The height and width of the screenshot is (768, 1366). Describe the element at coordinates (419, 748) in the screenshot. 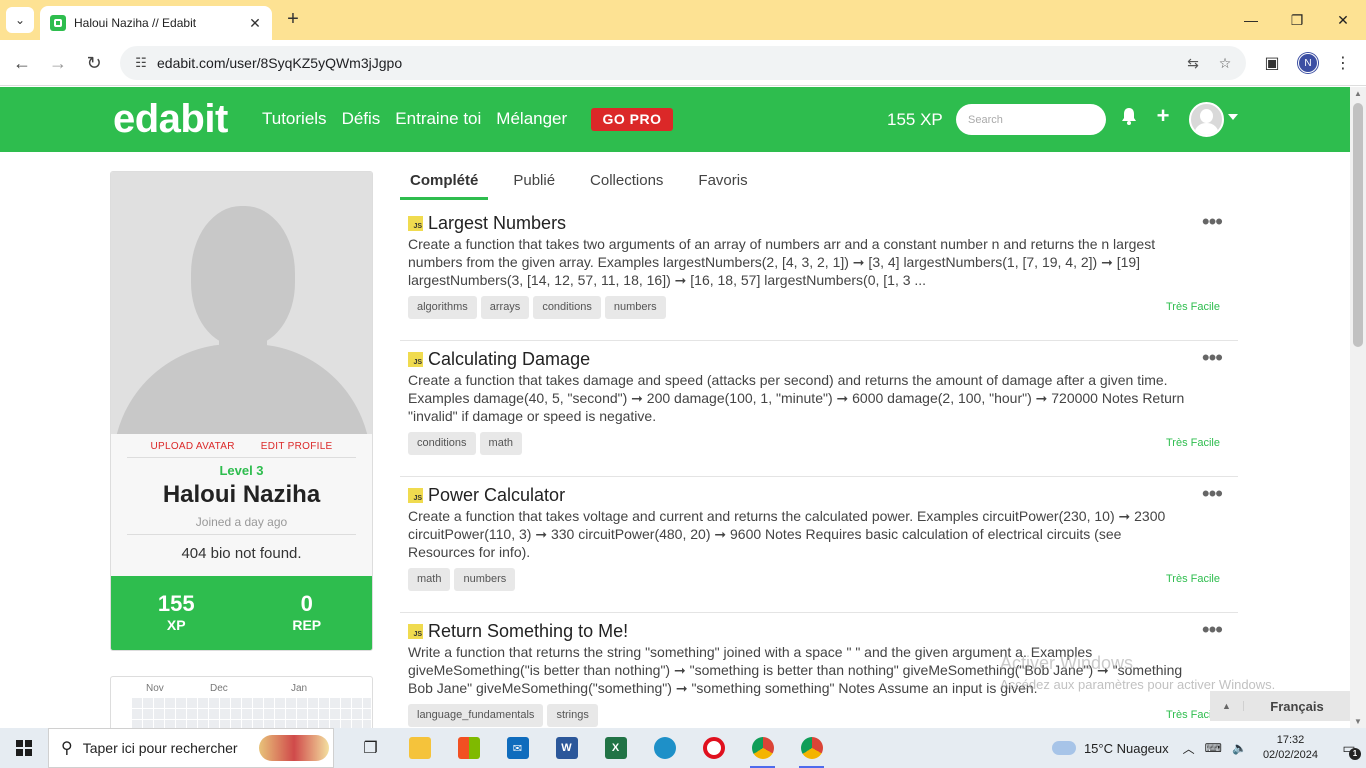

I see `file-explorer-button` at that location.